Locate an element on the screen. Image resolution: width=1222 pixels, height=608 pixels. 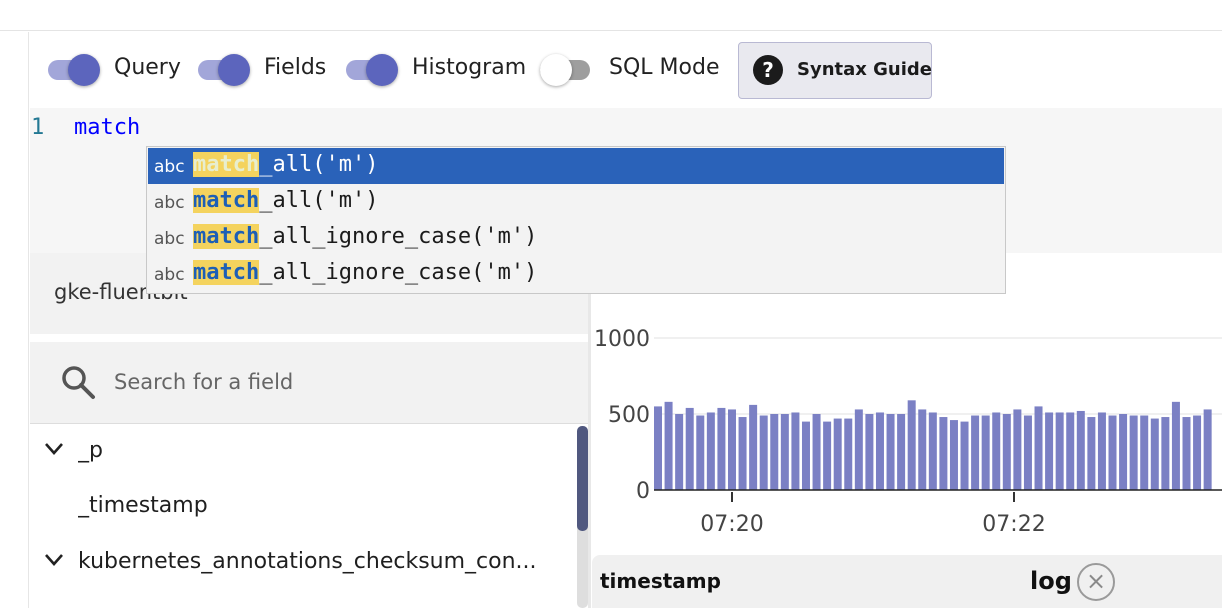
field-group-row: _p is located at coordinates (300, 451).